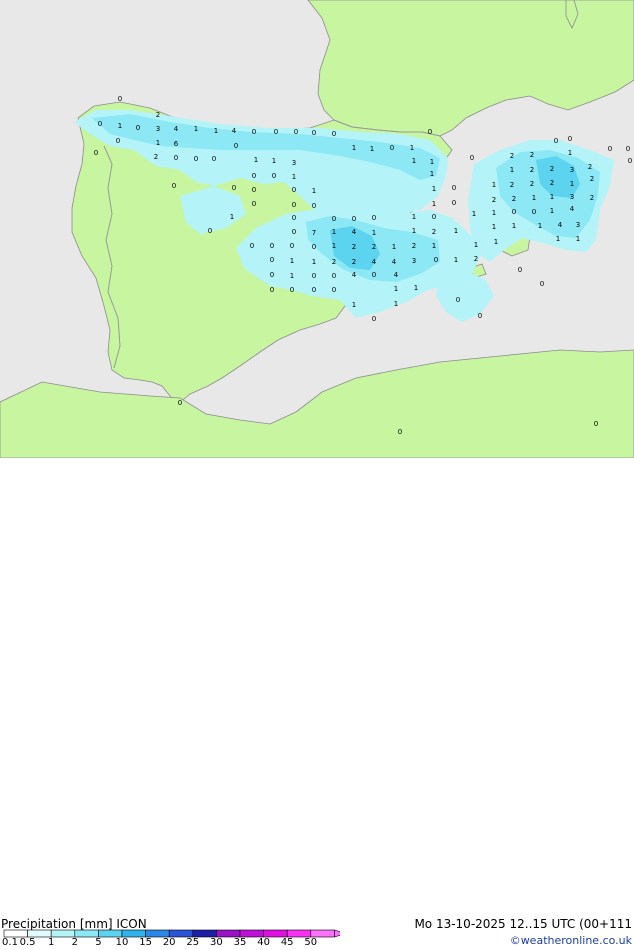 Image resolution: width=634 pixels, height=950 pixels. What do you see at coordinates (27, 942) in the screenshot?
I see `scale-tick-1: 0.5` at bounding box center [27, 942].